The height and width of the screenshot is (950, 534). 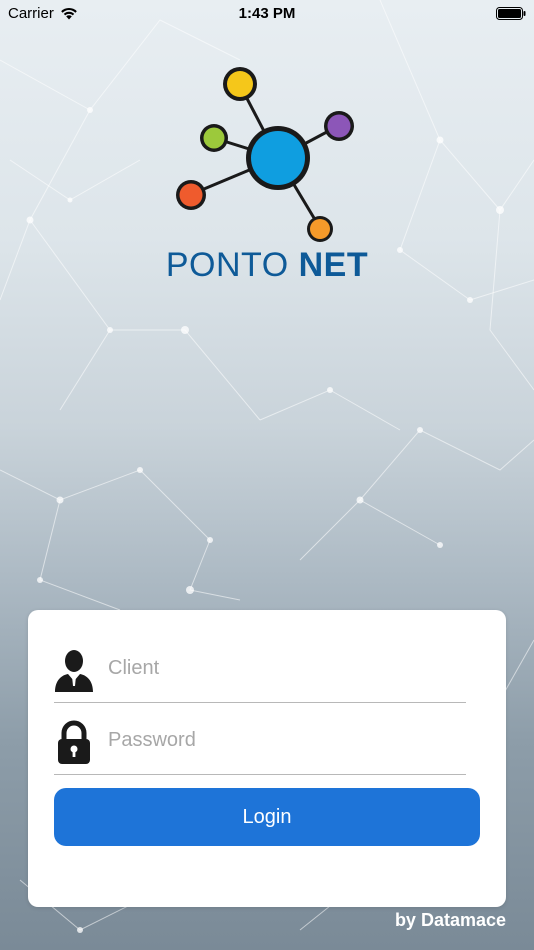 I want to click on status-time: 1:43 PM, so click(x=267, y=13).